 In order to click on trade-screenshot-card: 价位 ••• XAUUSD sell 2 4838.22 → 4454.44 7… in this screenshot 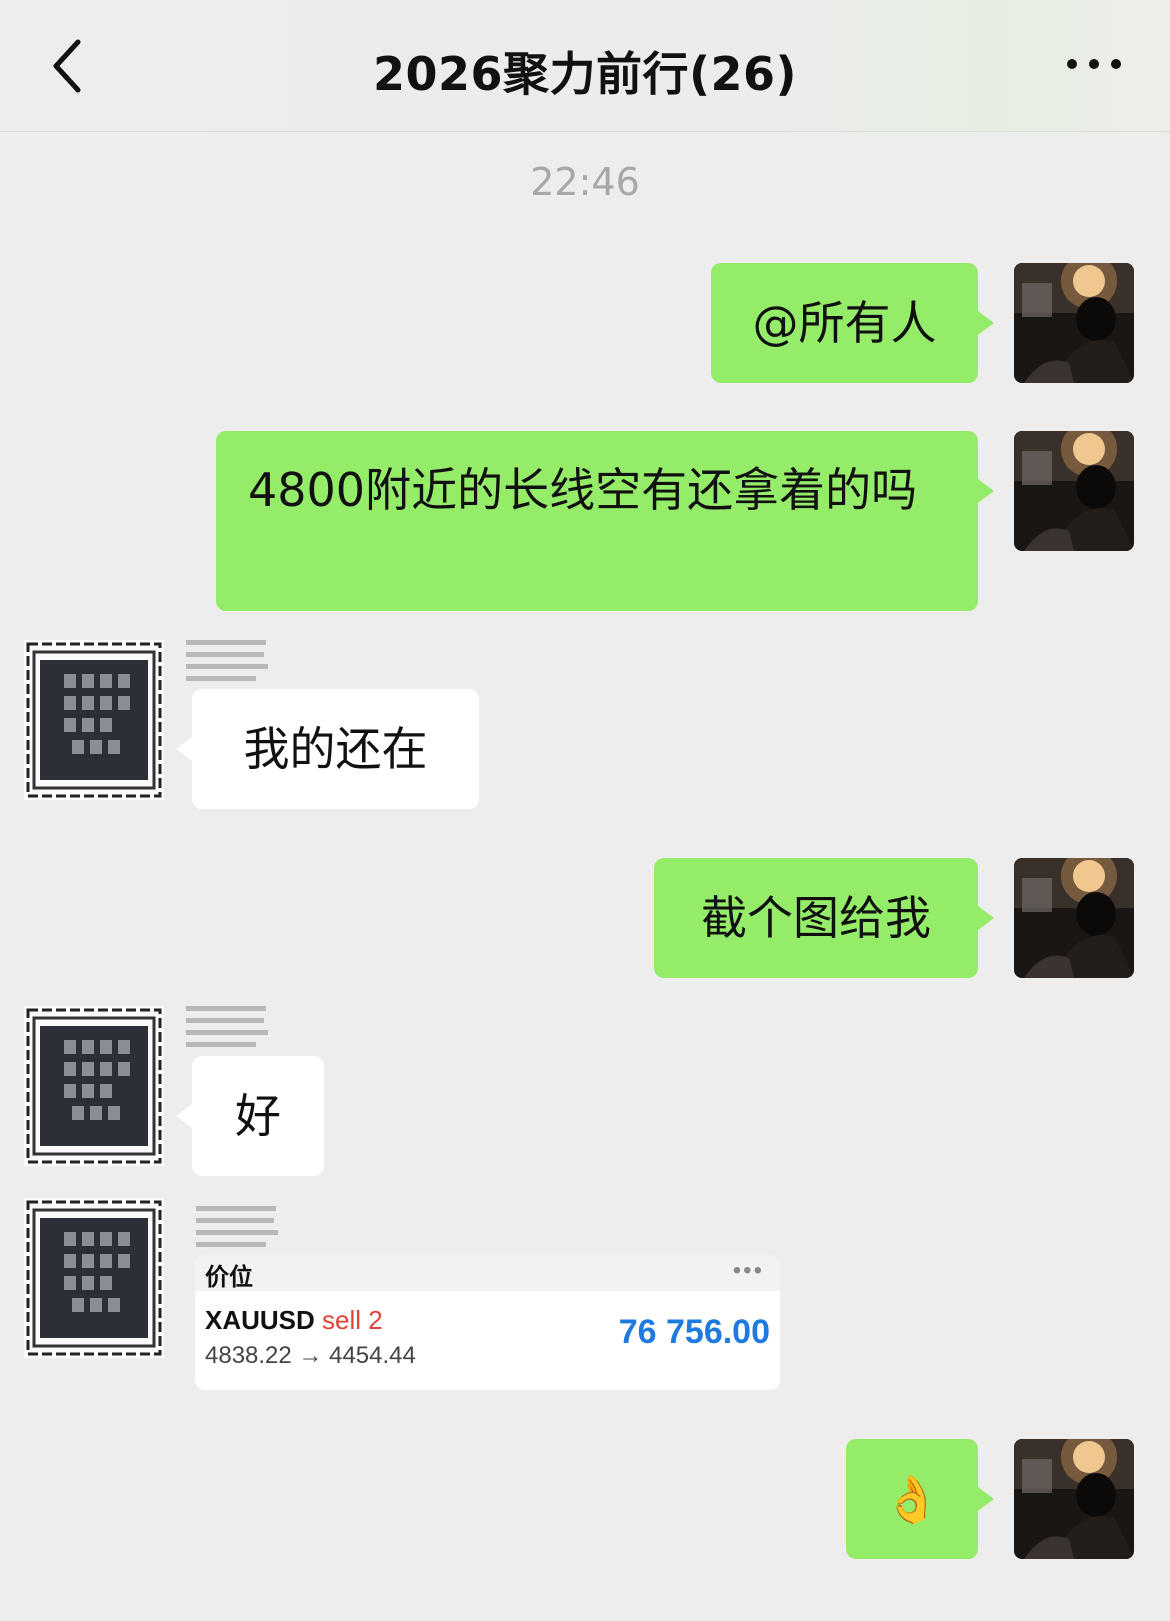, I will do `click(487, 1322)`.